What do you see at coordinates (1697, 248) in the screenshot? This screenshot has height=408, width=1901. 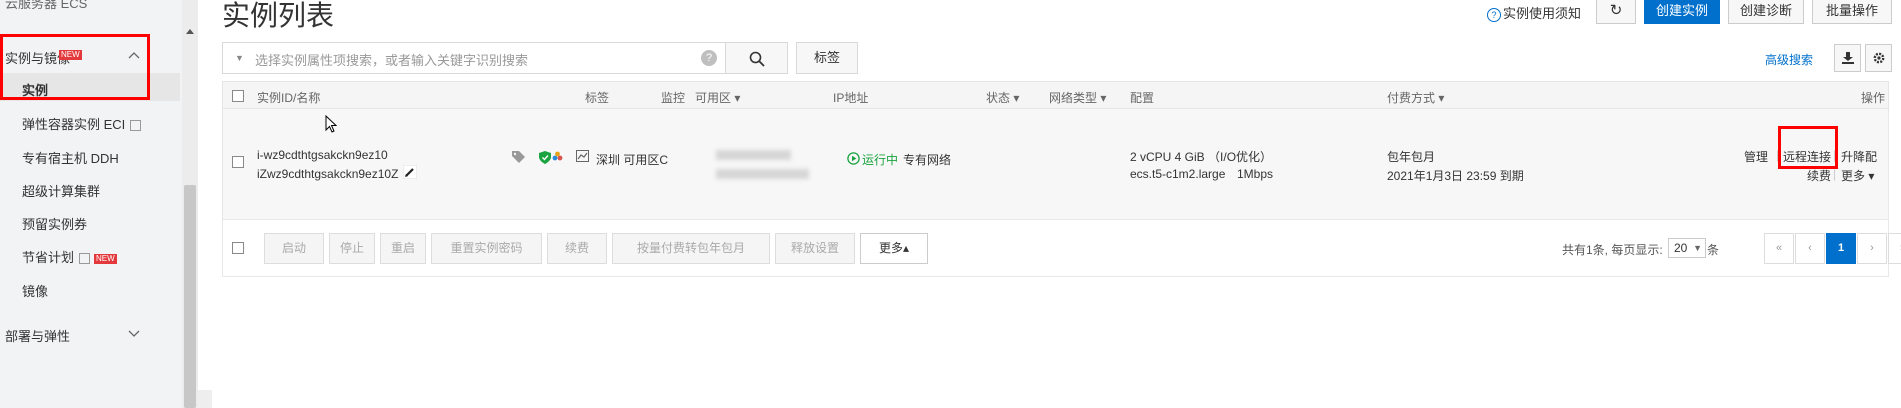 I see `chevron-down-icon: ▼` at bounding box center [1697, 248].